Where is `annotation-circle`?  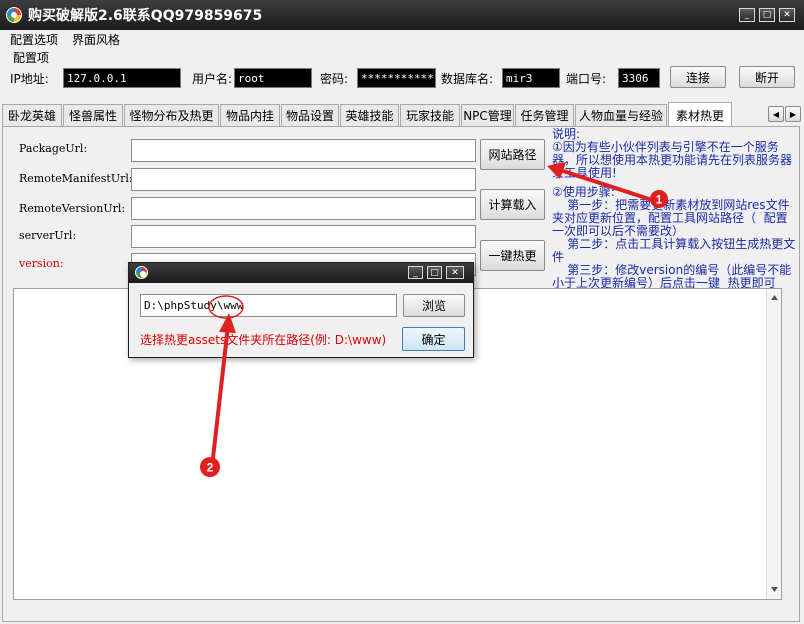 annotation-circle is located at coordinates (226, 307).